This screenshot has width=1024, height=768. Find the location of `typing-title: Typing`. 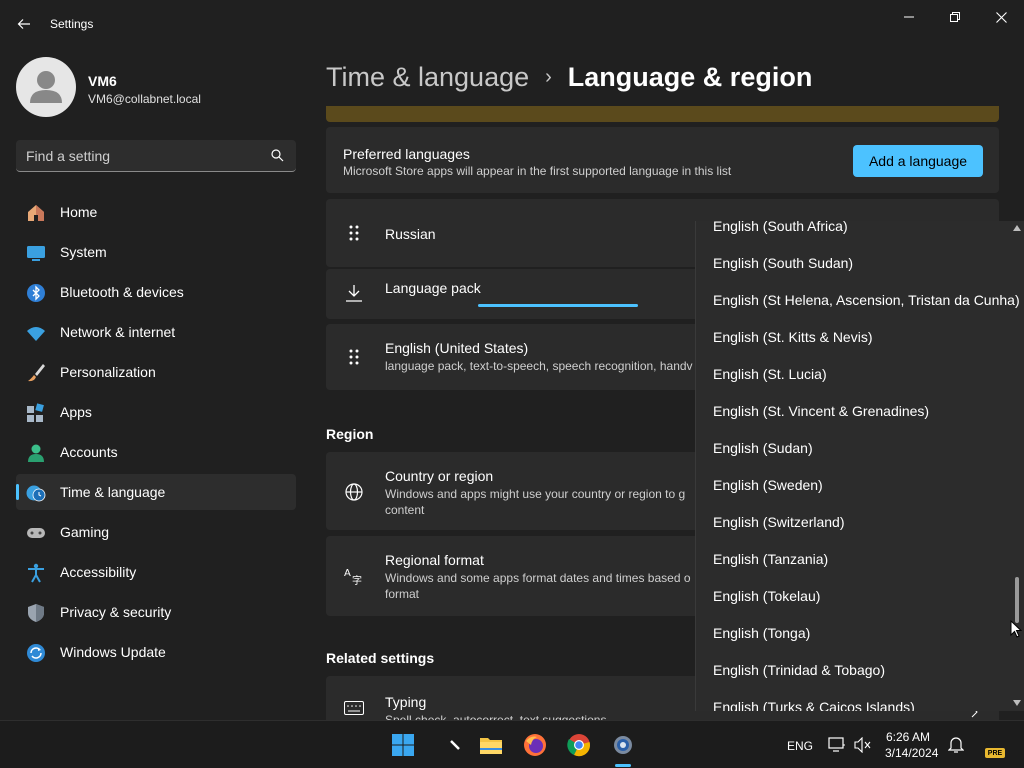

typing-title: Typing is located at coordinates (406, 702).